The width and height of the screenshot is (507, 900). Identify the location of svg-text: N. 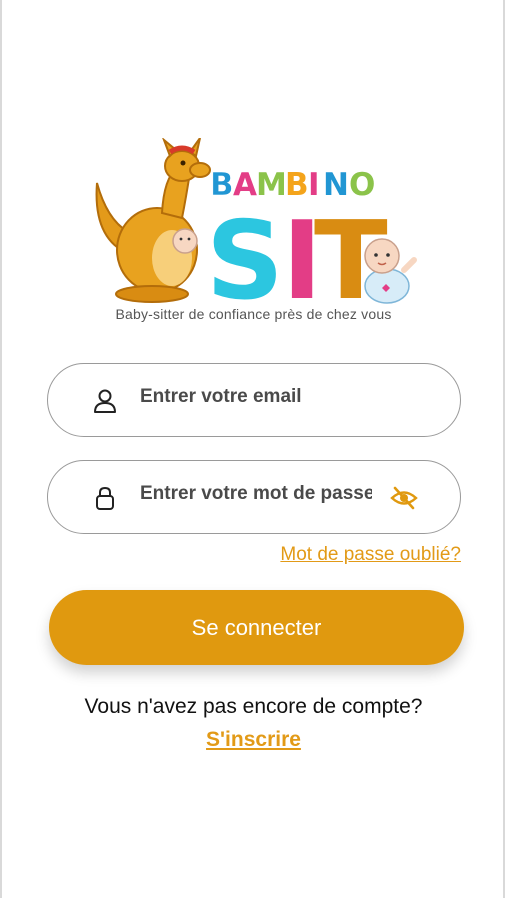
(336, 185).